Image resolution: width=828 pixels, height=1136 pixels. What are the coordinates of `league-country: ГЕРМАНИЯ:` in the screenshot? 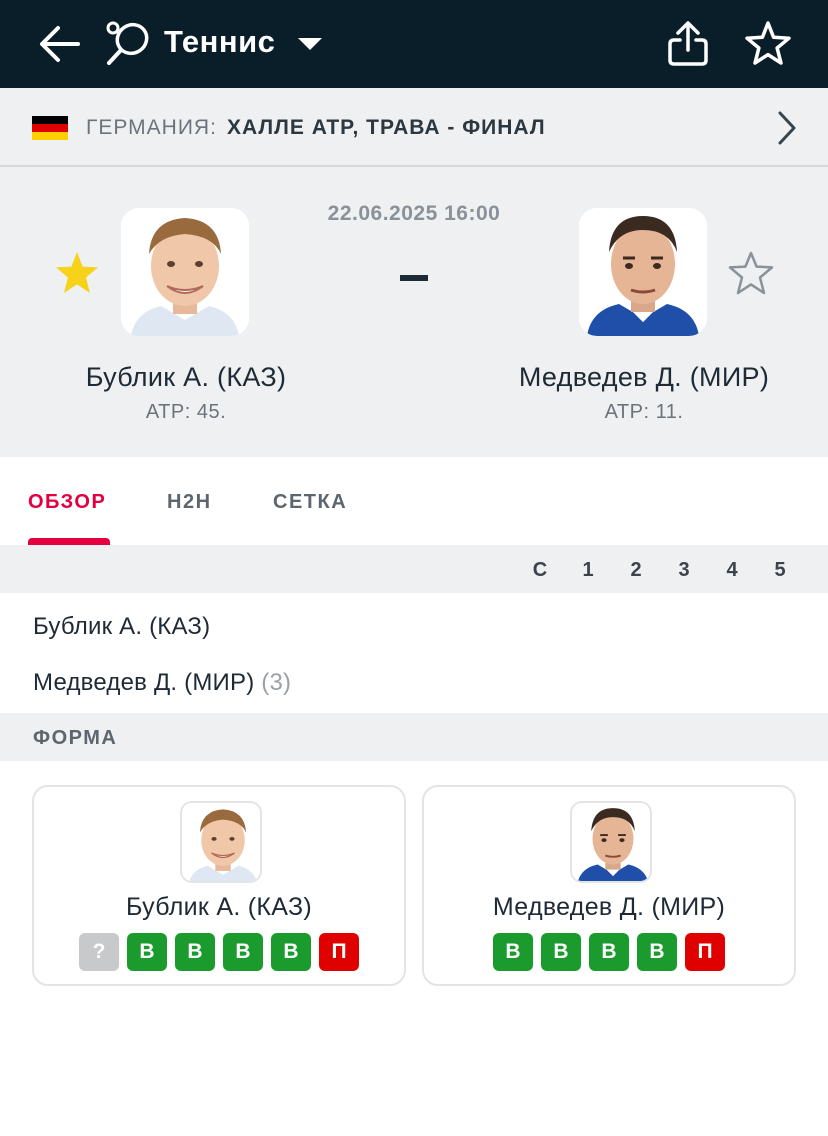 It's located at (151, 127).